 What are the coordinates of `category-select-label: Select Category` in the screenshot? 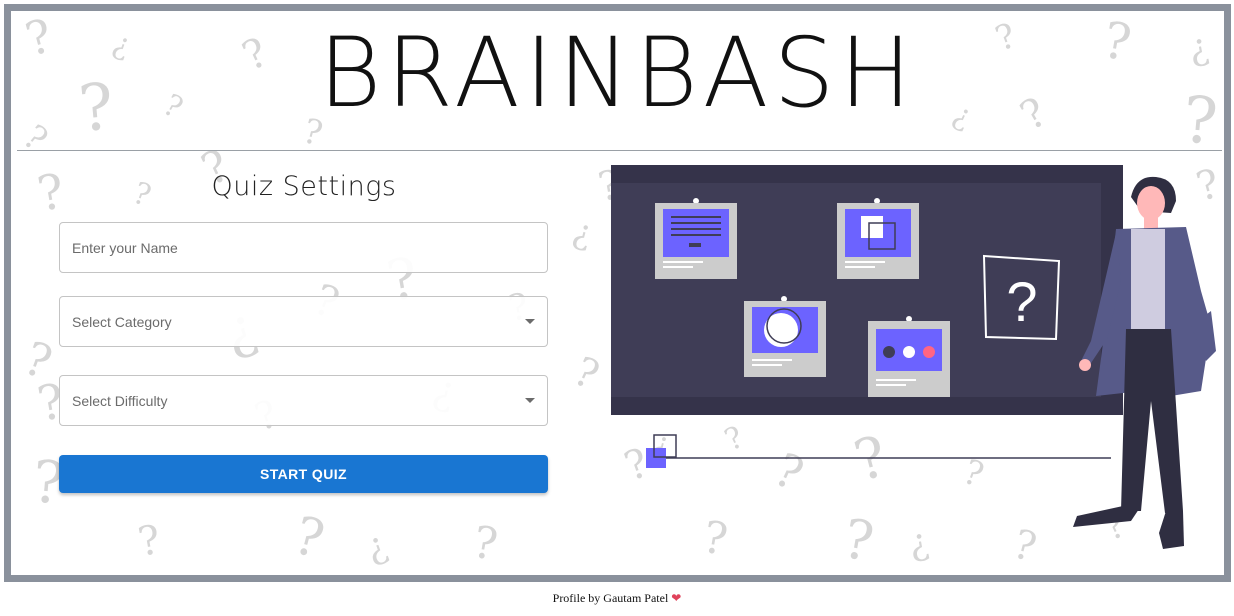 It's located at (122, 321).